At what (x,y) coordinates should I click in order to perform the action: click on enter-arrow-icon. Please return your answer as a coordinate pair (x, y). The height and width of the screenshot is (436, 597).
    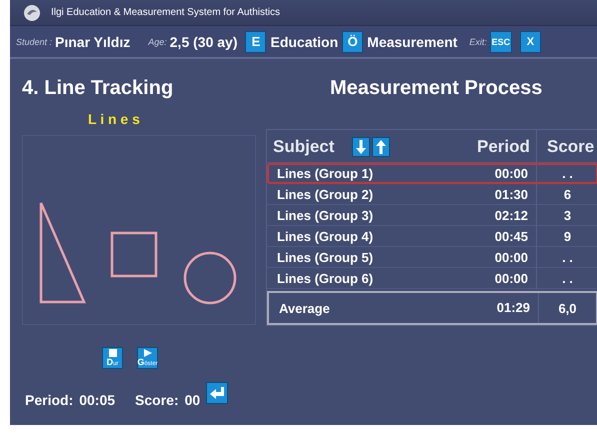
    Looking at the image, I should click on (217, 393).